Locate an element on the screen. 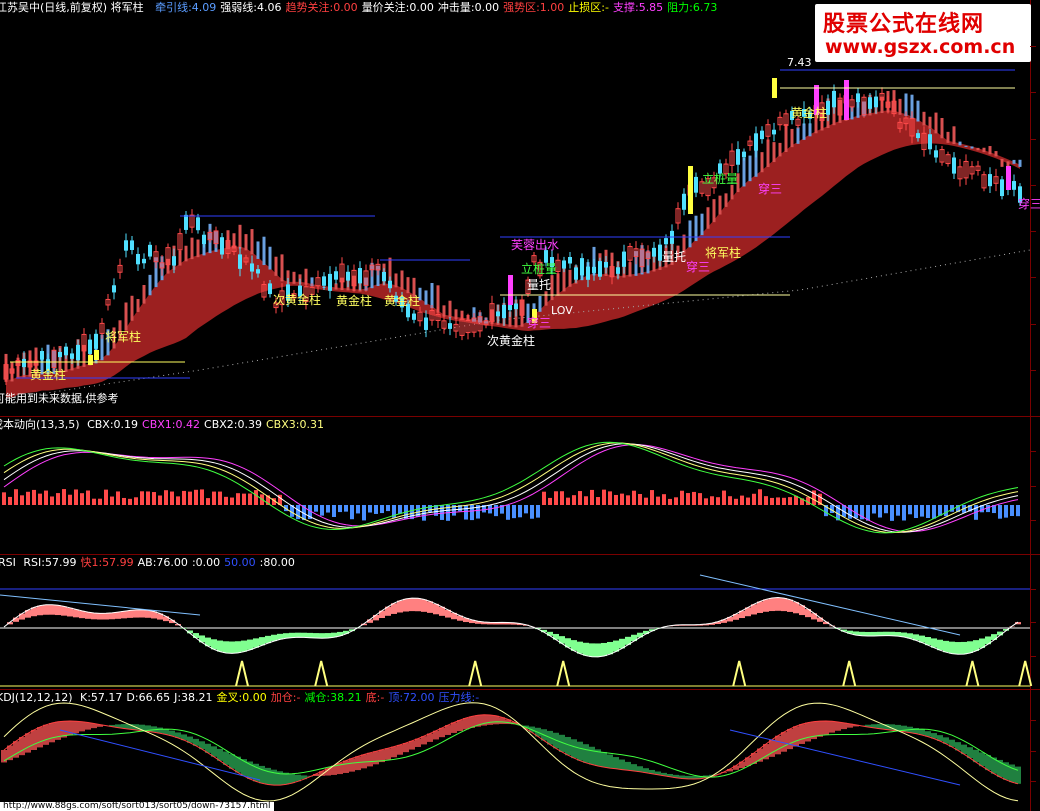 This screenshot has height=811, width=1040. signal-label: 穿三 is located at coordinates (1029, 204).